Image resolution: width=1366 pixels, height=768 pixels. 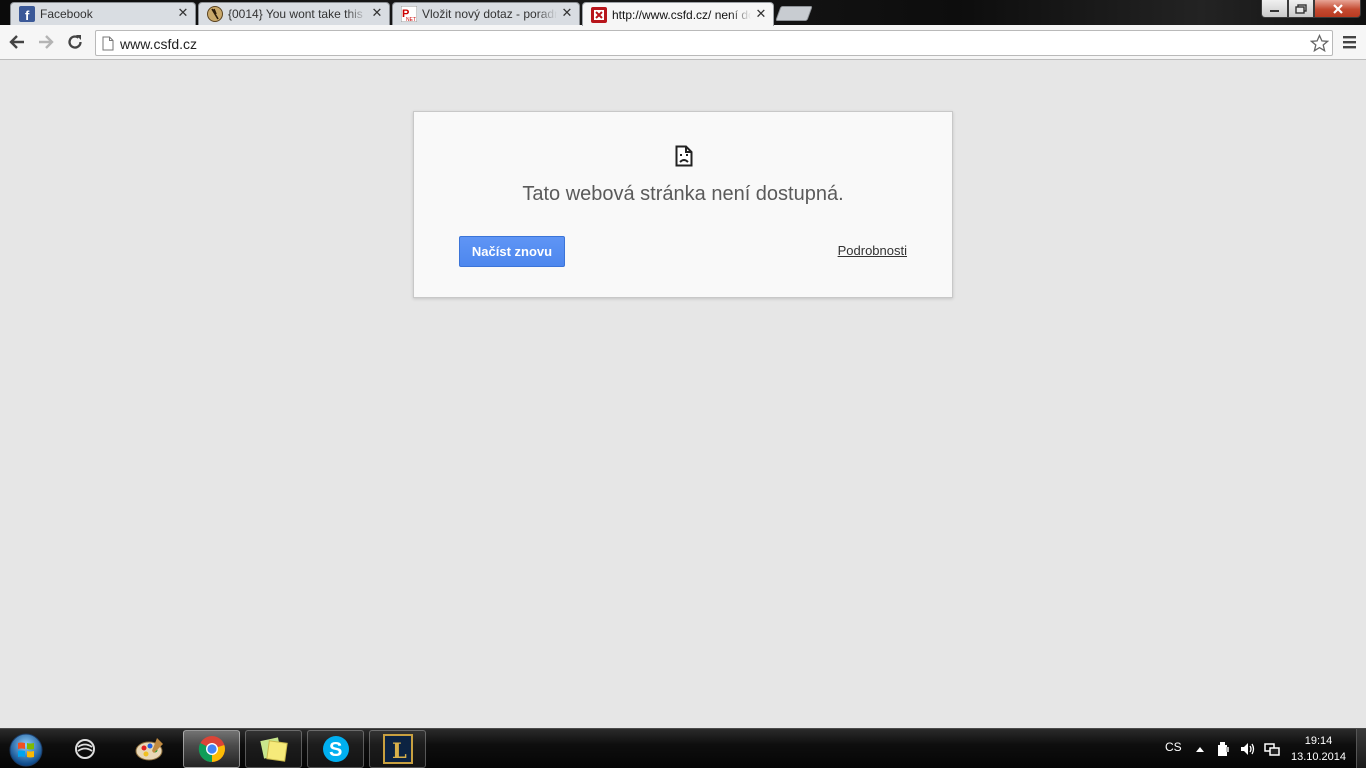 I want to click on tray-network, so click(x=1272, y=749).